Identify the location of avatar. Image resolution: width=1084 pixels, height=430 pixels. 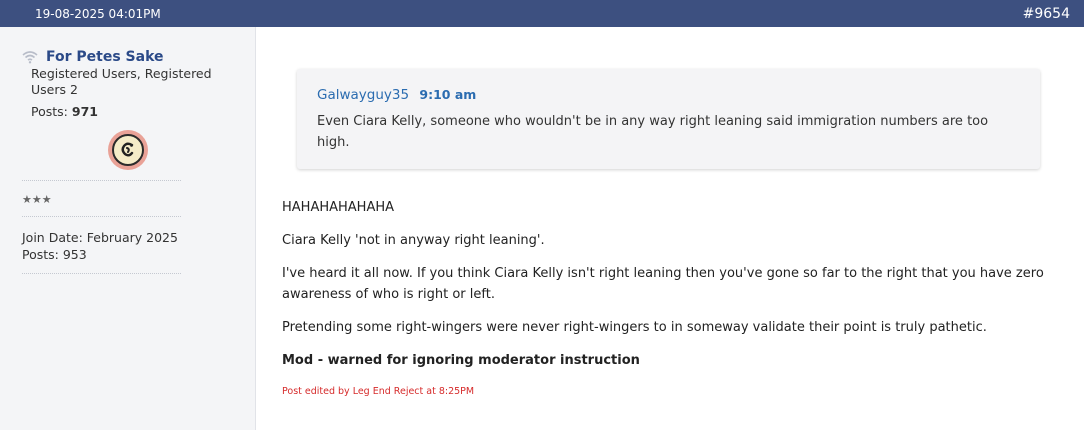
(127, 150).